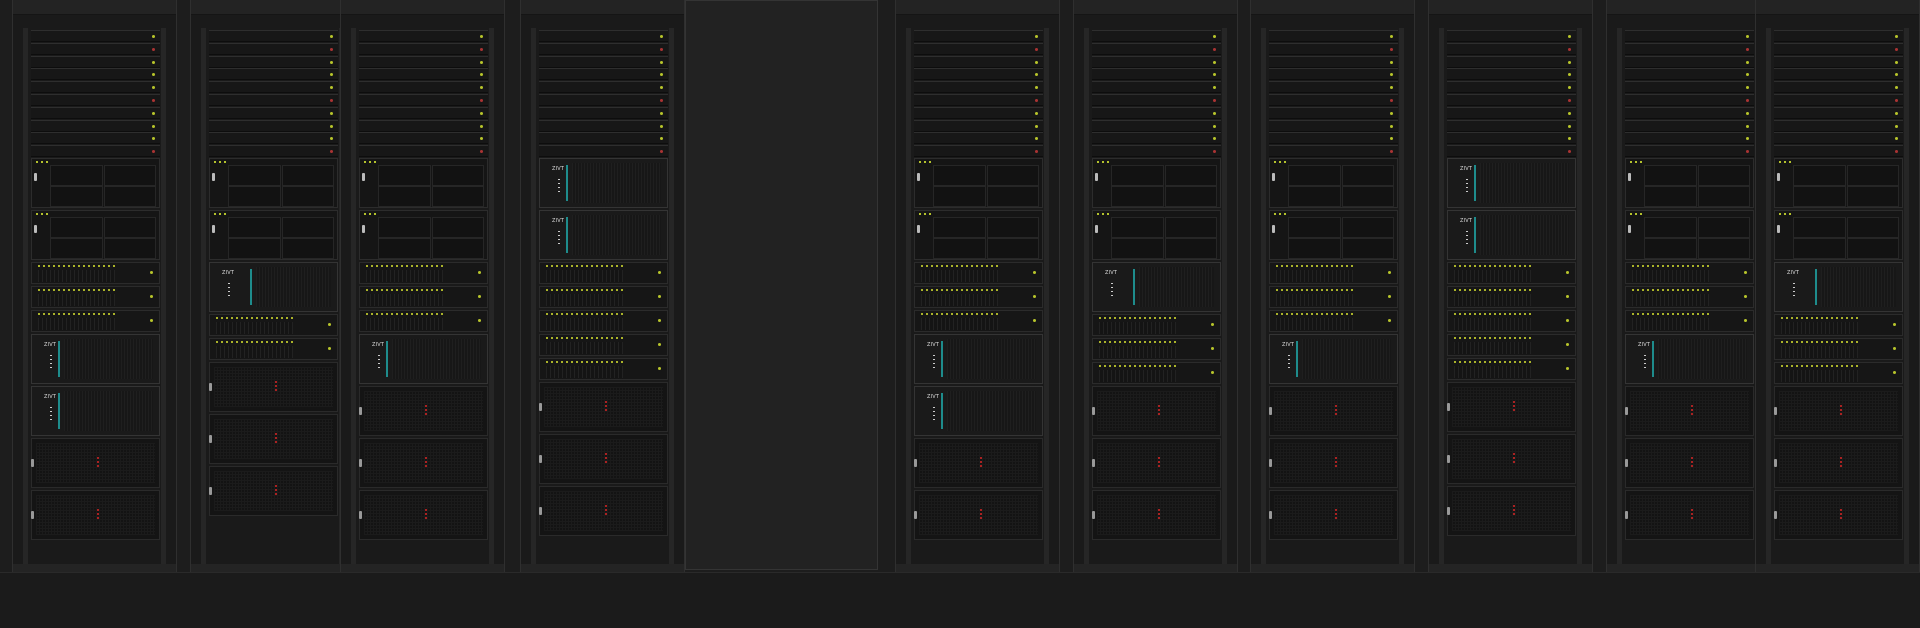 Image resolution: width=1920 pixels, height=628 pixels. I want to click on brand-accent-stripe, so click(59, 411).